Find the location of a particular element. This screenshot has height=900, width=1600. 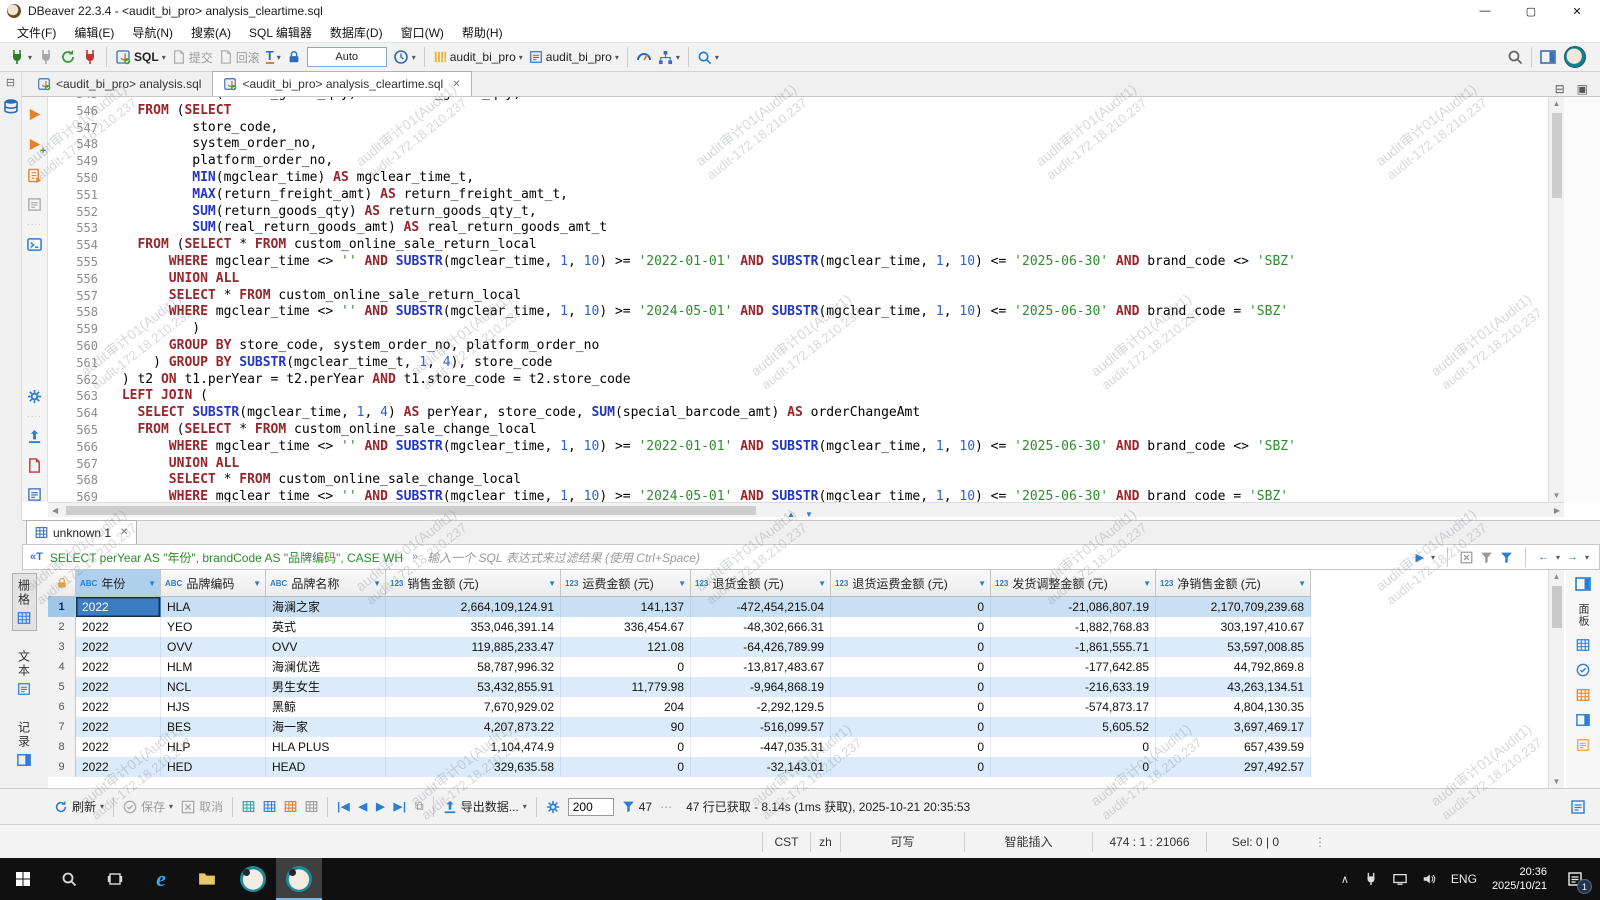

scroll-left-icon: ◀ is located at coordinates (55, 510).